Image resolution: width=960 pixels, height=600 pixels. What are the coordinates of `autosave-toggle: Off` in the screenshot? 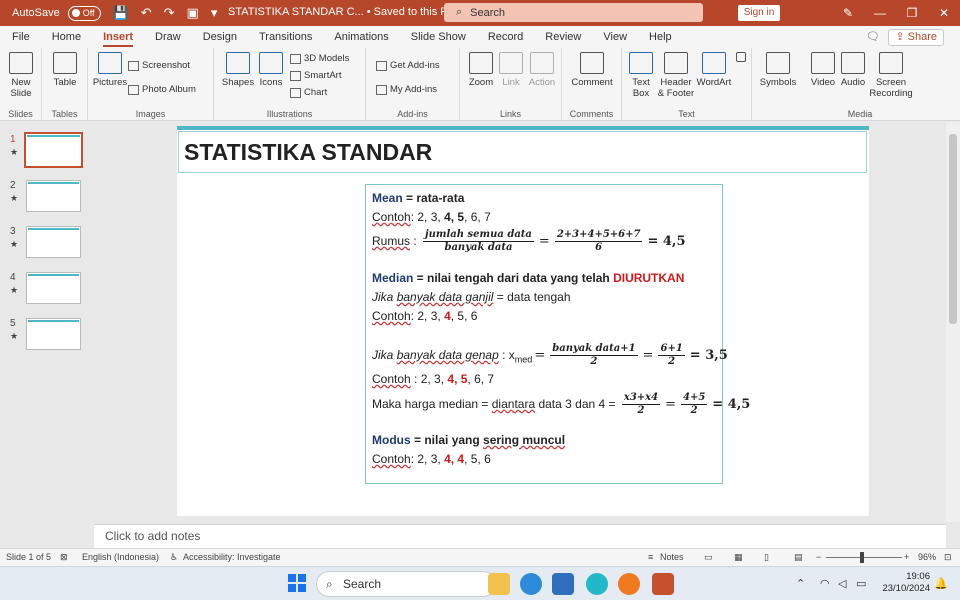 It's located at (84, 13).